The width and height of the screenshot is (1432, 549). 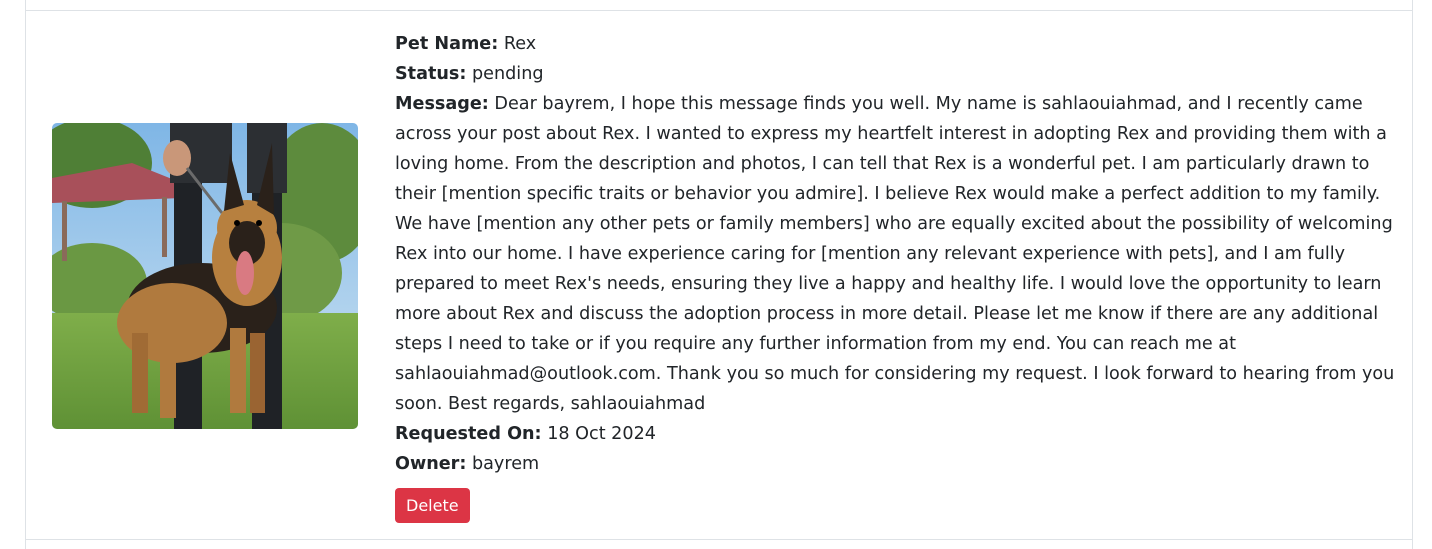 What do you see at coordinates (447, 44) in the screenshot?
I see `pet-name-label: Pet Name:` at bounding box center [447, 44].